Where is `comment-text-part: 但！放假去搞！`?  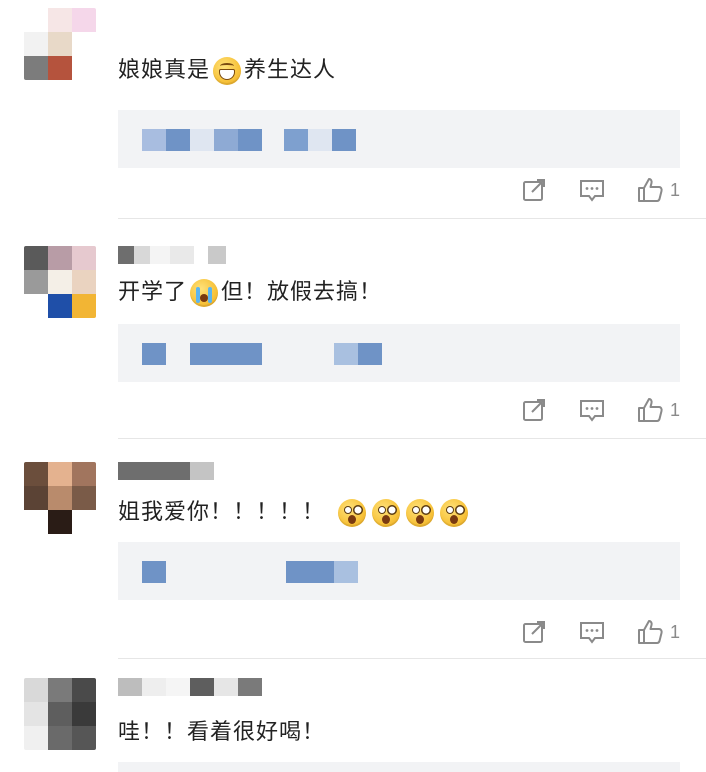 comment-text-part: 但！放假去搞！ is located at coordinates (302, 292).